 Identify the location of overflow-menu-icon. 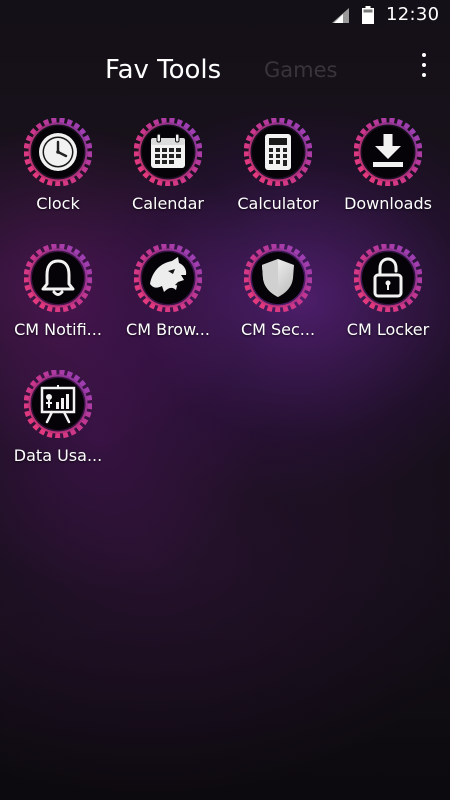
(424, 66).